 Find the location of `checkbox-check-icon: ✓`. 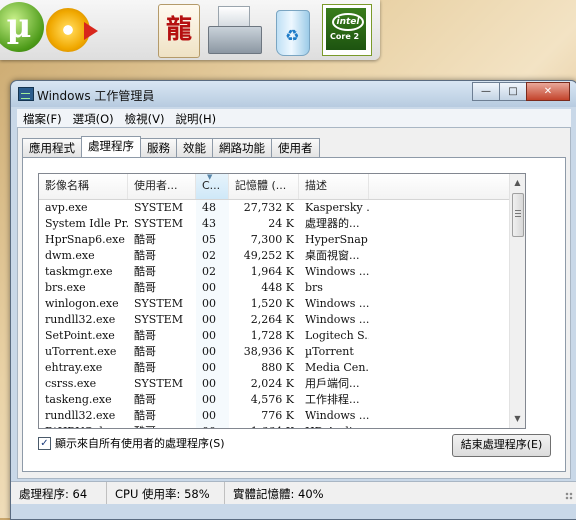

checkbox-check-icon: ✓ is located at coordinates (44, 443).